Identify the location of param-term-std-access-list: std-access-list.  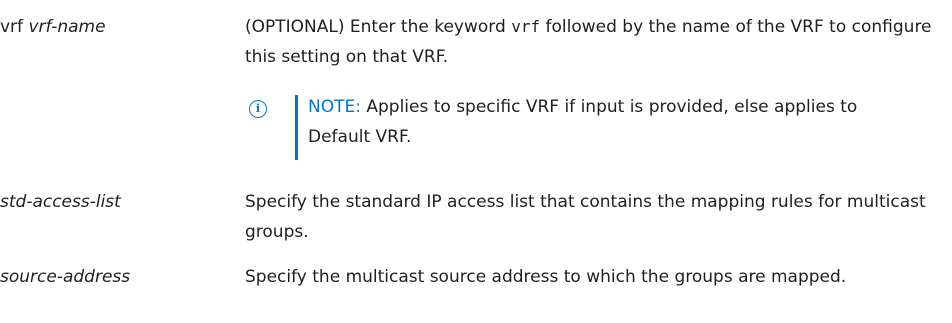
(60, 202).